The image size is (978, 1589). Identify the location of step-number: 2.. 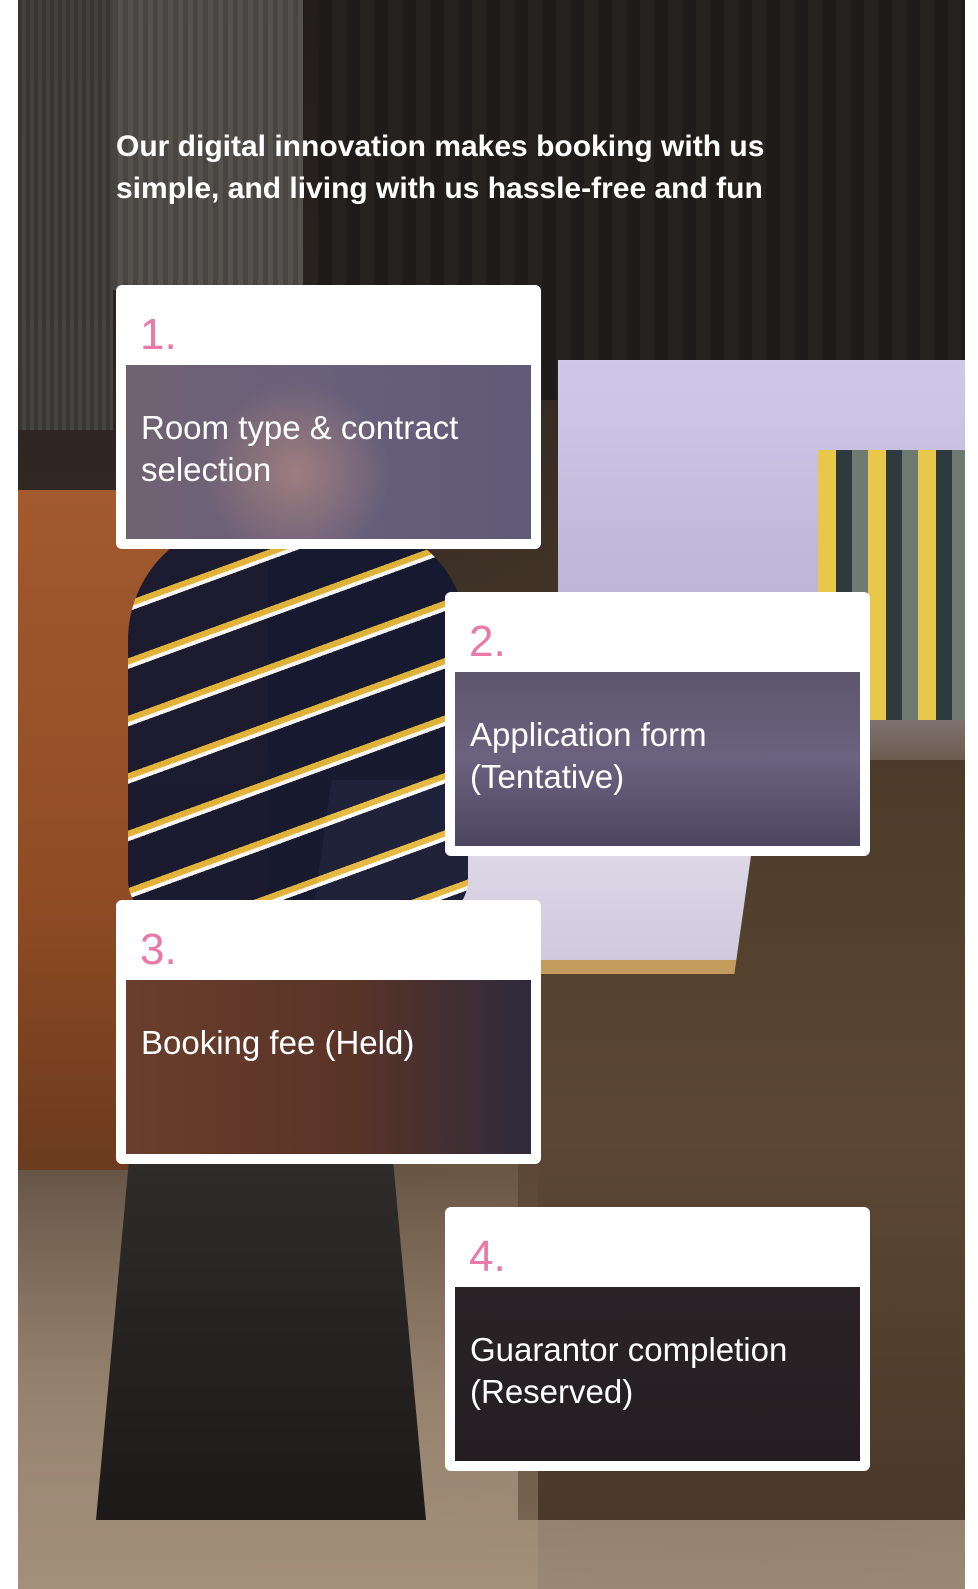
(487, 641).